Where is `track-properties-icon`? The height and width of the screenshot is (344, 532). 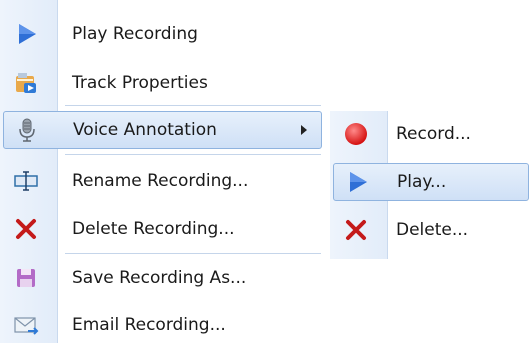 track-properties-icon is located at coordinates (26, 83).